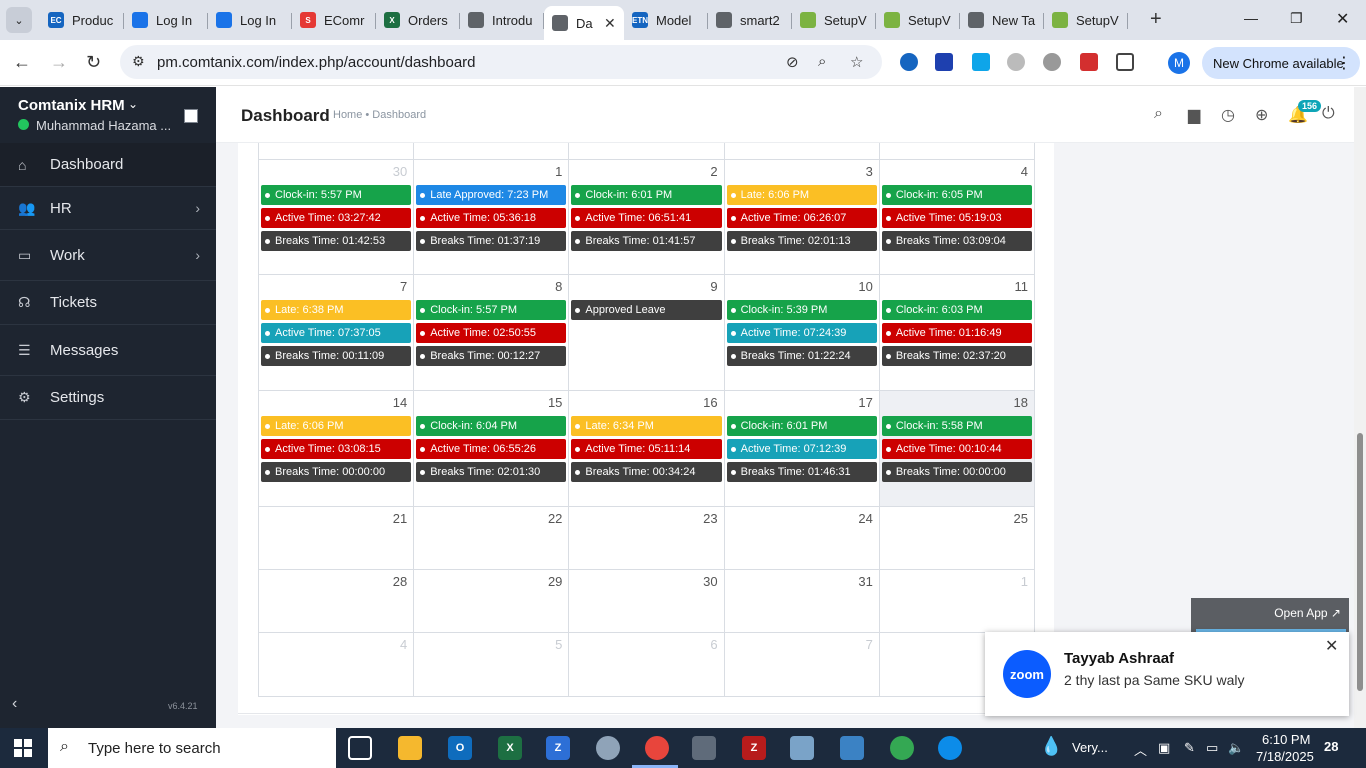  Describe the element at coordinates (704, 748) in the screenshot. I see `calculator-icon` at that location.